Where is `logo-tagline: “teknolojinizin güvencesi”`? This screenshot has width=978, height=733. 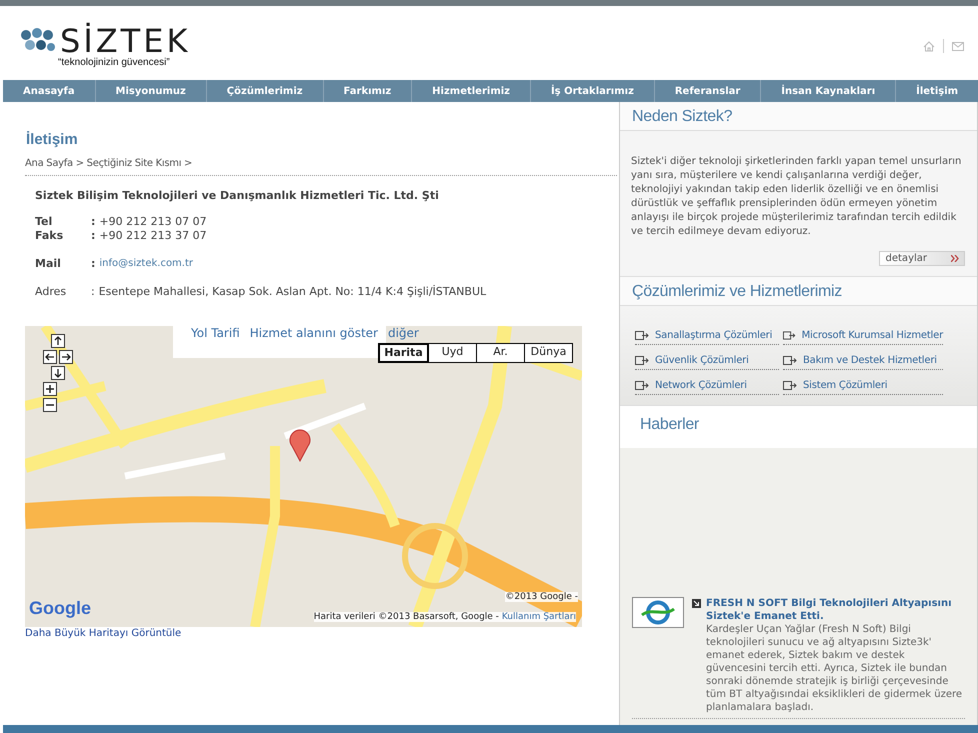
logo-tagline: “teknolojinizin güvencesi” is located at coordinates (114, 62).